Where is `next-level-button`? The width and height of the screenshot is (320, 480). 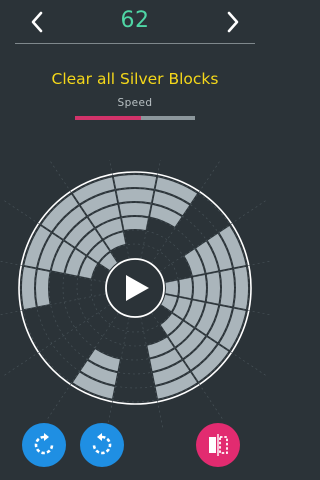 next-level-button is located at coordinates (233, 22).